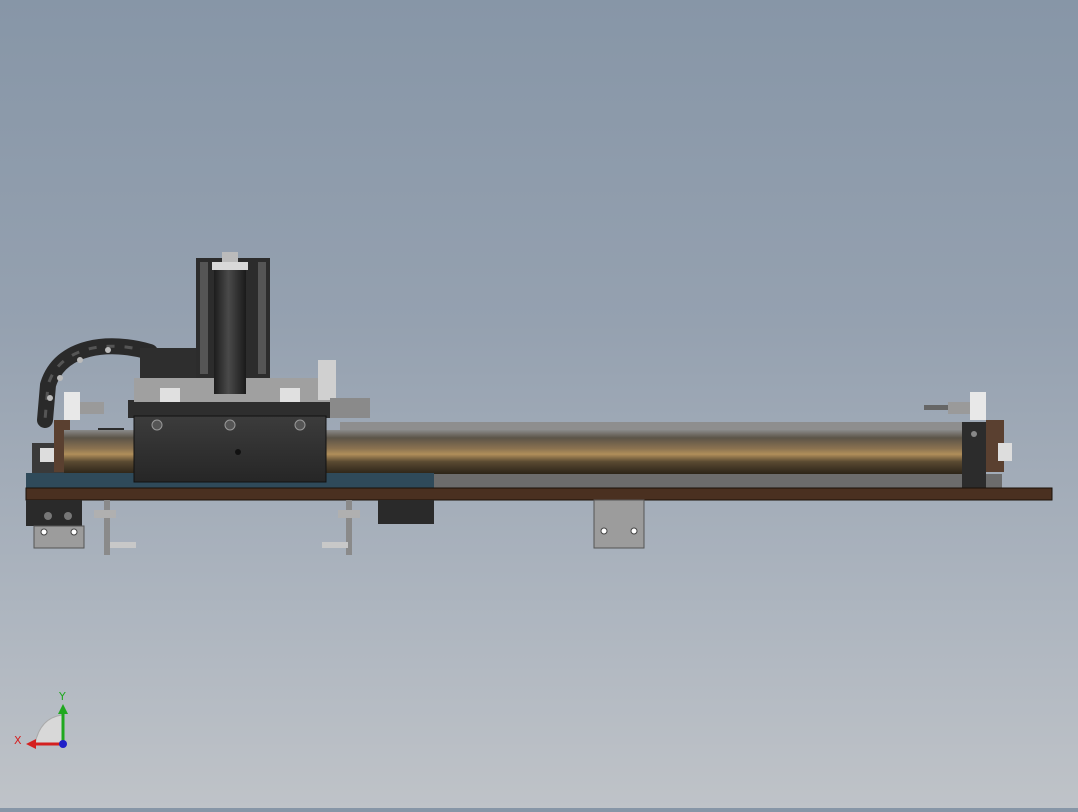 The height and width of the screenshot is (812, 1078). I want to click on carriage-block, so click(231, 441).